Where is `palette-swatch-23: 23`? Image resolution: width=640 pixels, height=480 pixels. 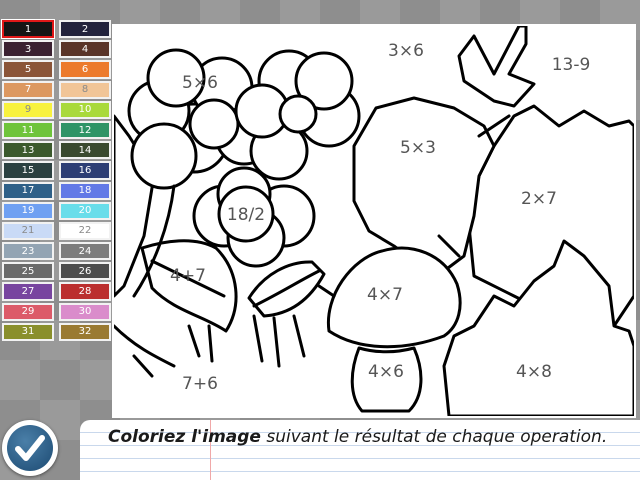 palette-swatch-23: 23 is located at coordinates (28, 251).